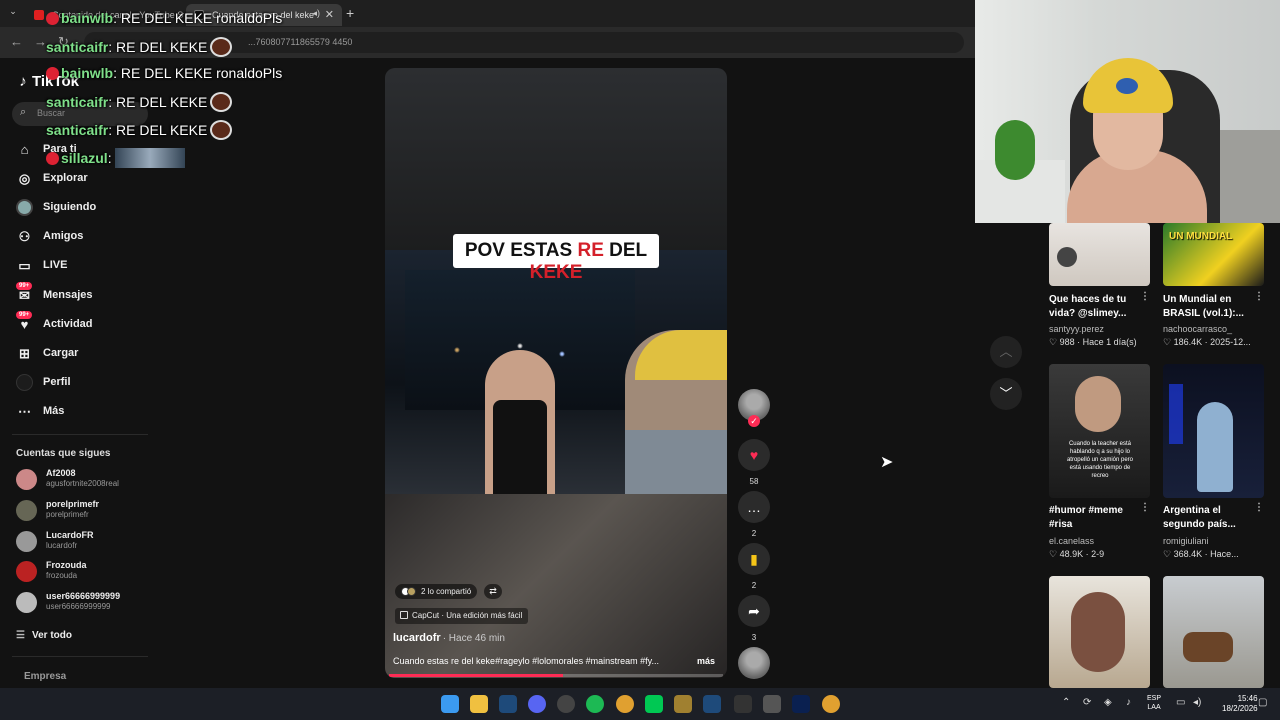 This screenshot has height=720, width=1280. Describe the element at coordinates (595, 704) in the screenshot. I see `spotify-icon` at that location.